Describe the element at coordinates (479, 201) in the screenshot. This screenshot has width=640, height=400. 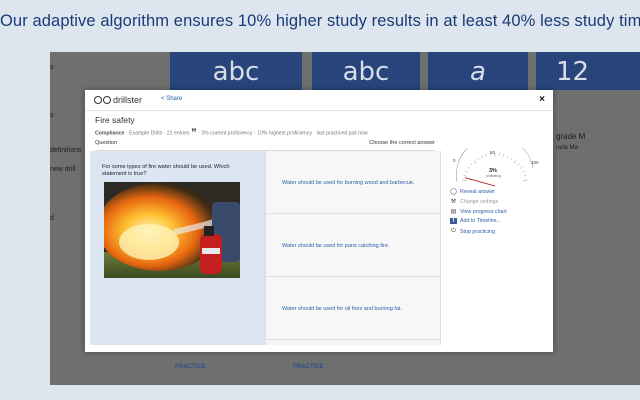
I see `action-label: Change settings` at that location.